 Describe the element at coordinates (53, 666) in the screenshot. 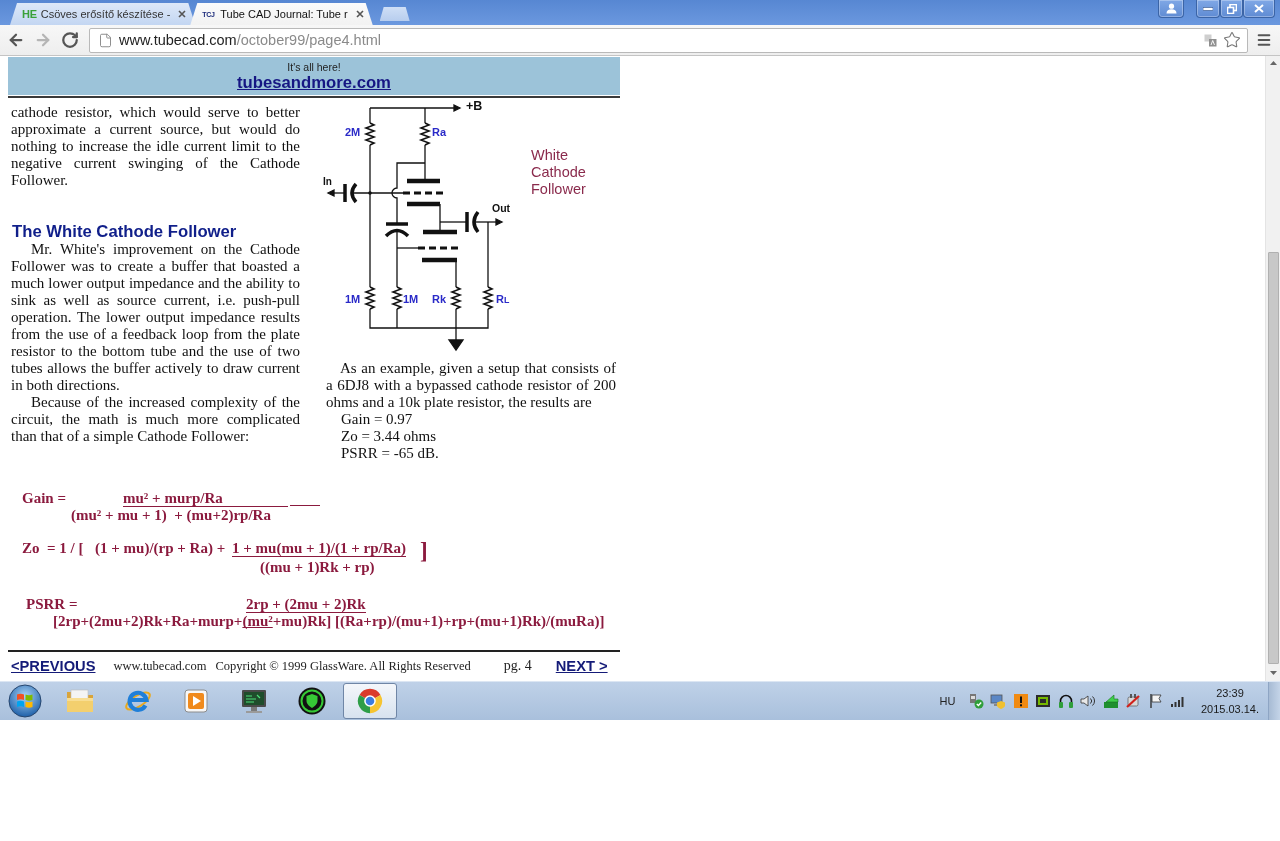

I see `previous-link: <PREVIOUS` at that location.